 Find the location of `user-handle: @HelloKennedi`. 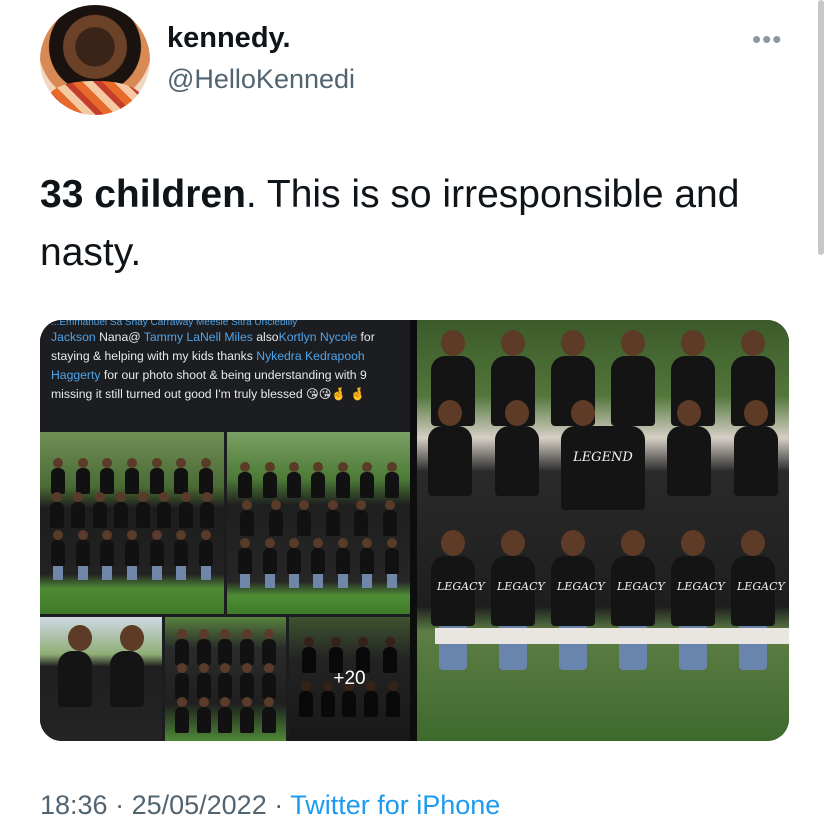

user-handle: @HelloKennedi is located at coordinates (261, 79).